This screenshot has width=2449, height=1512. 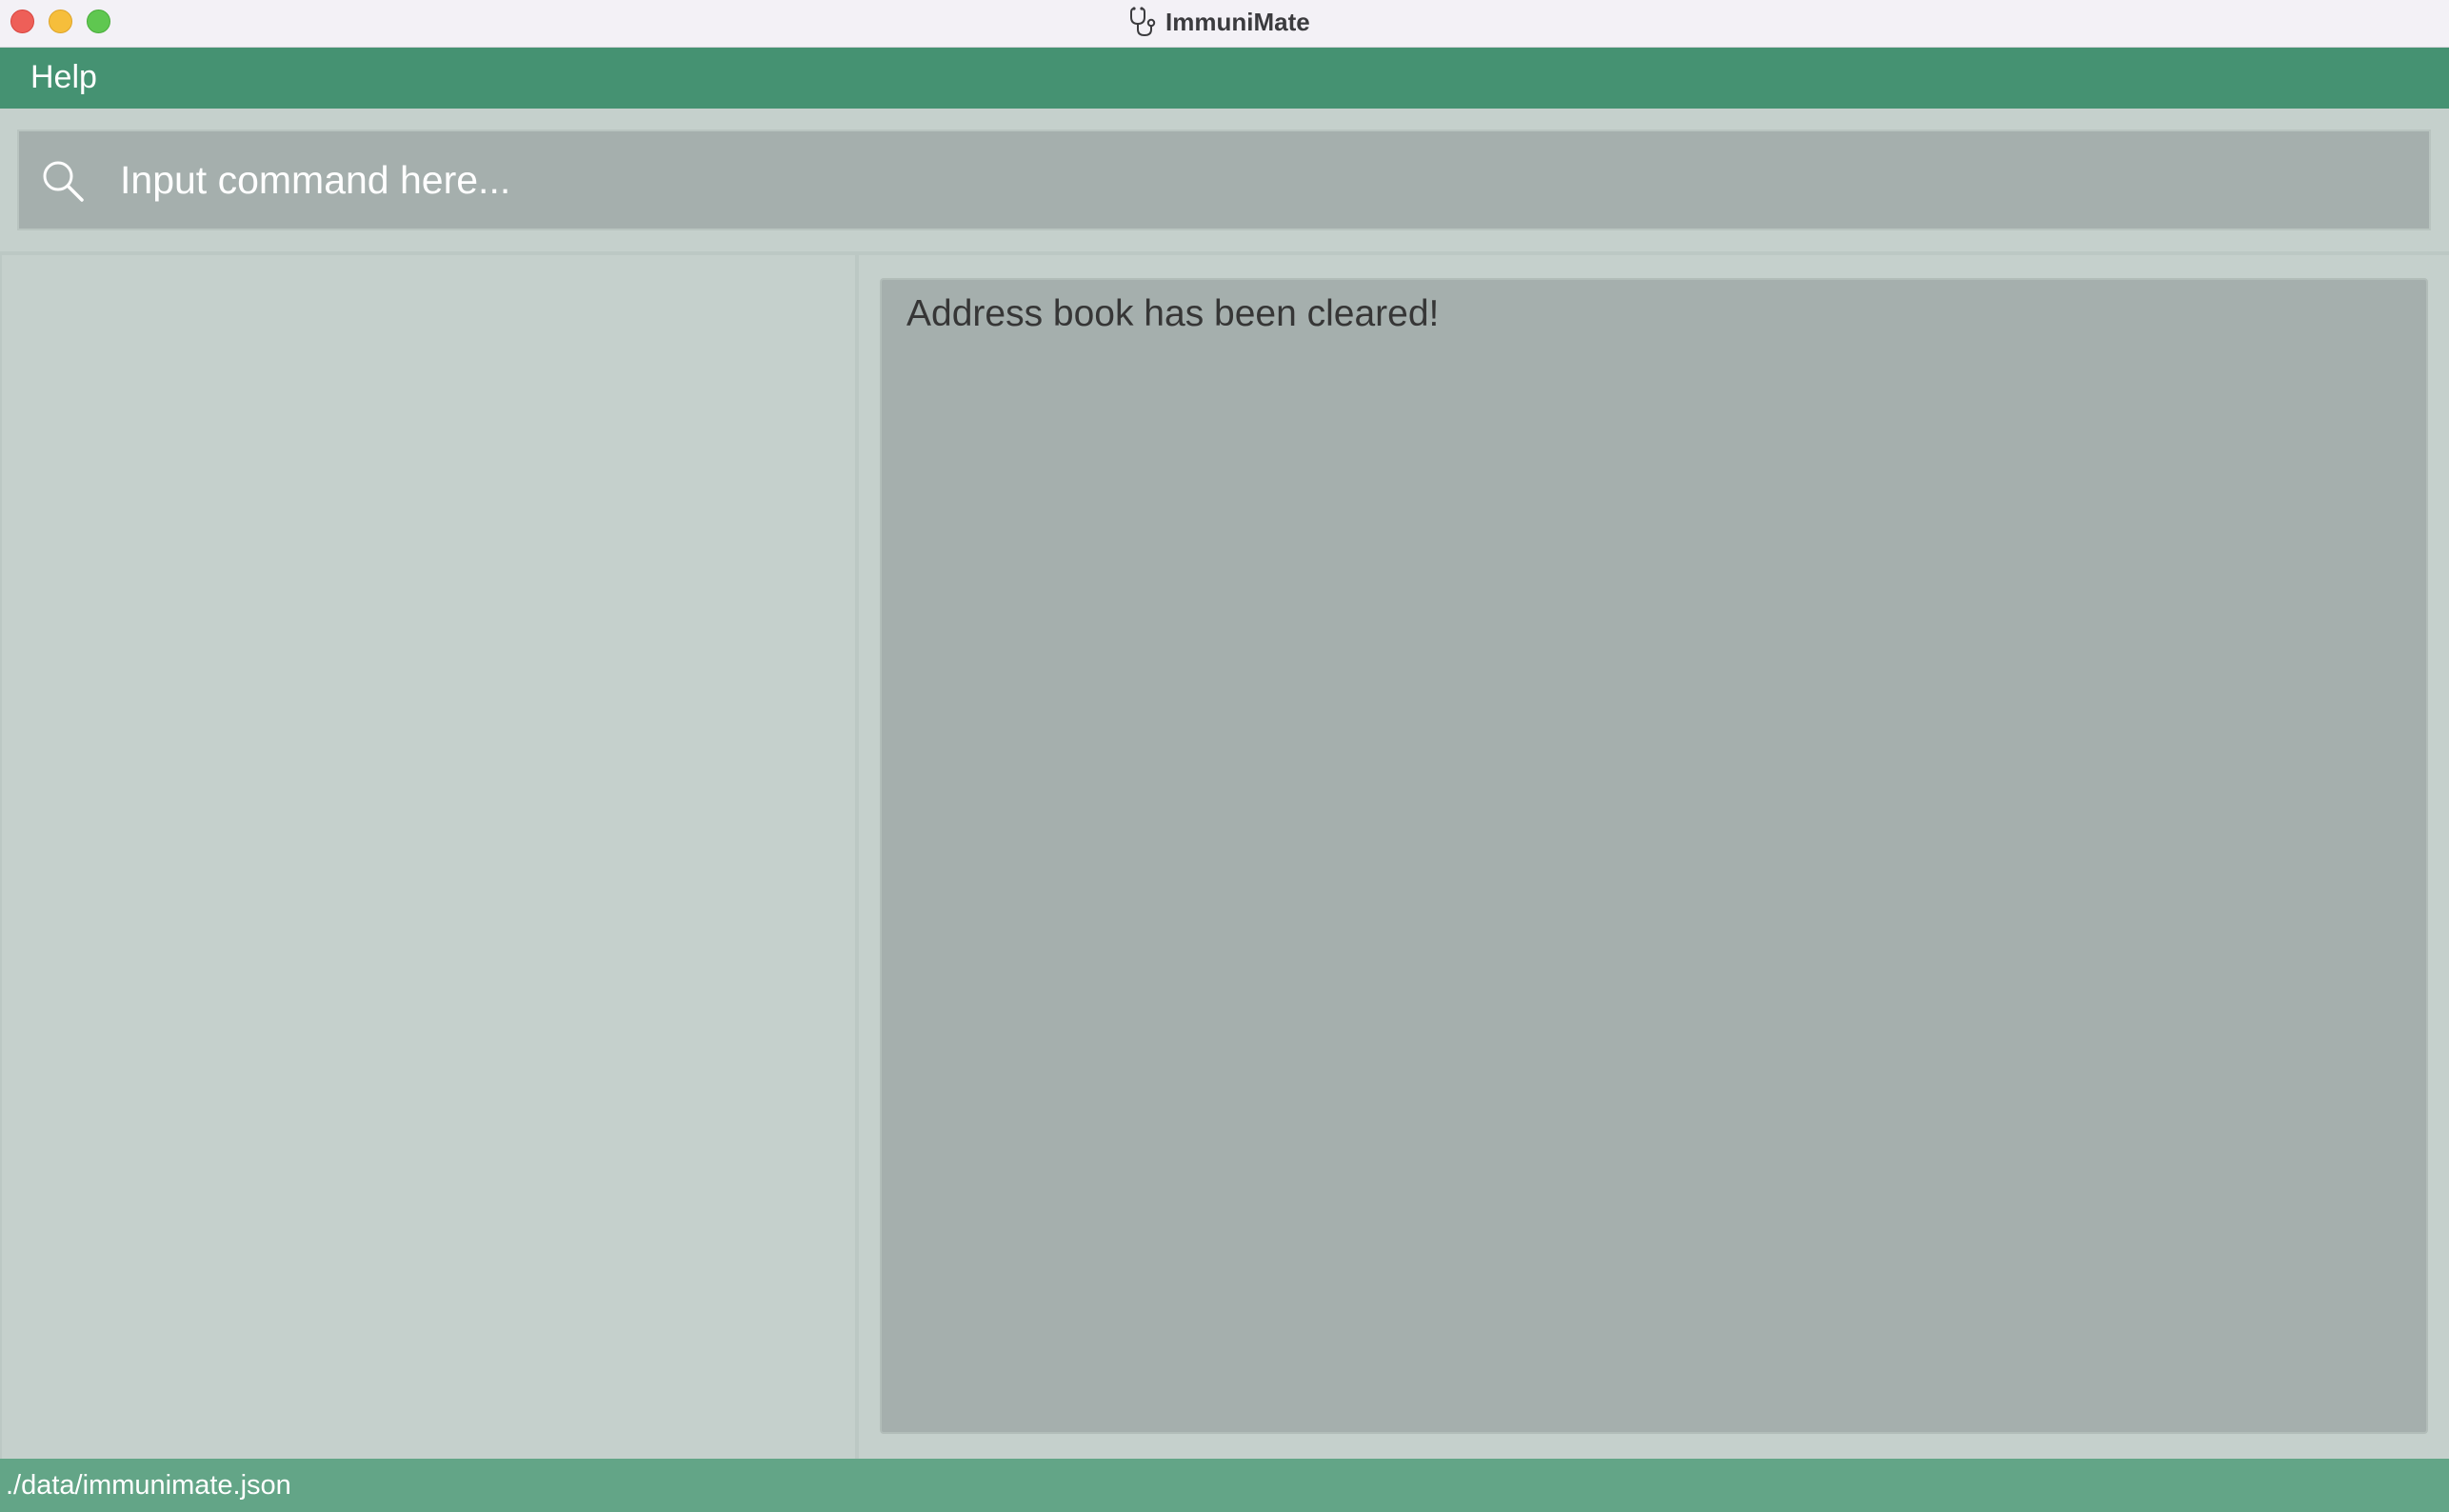 What do you see at coordinates (1143, 22) in the screenshot?
I see `stethoscope-icon` at bounding box center [1143, 22].